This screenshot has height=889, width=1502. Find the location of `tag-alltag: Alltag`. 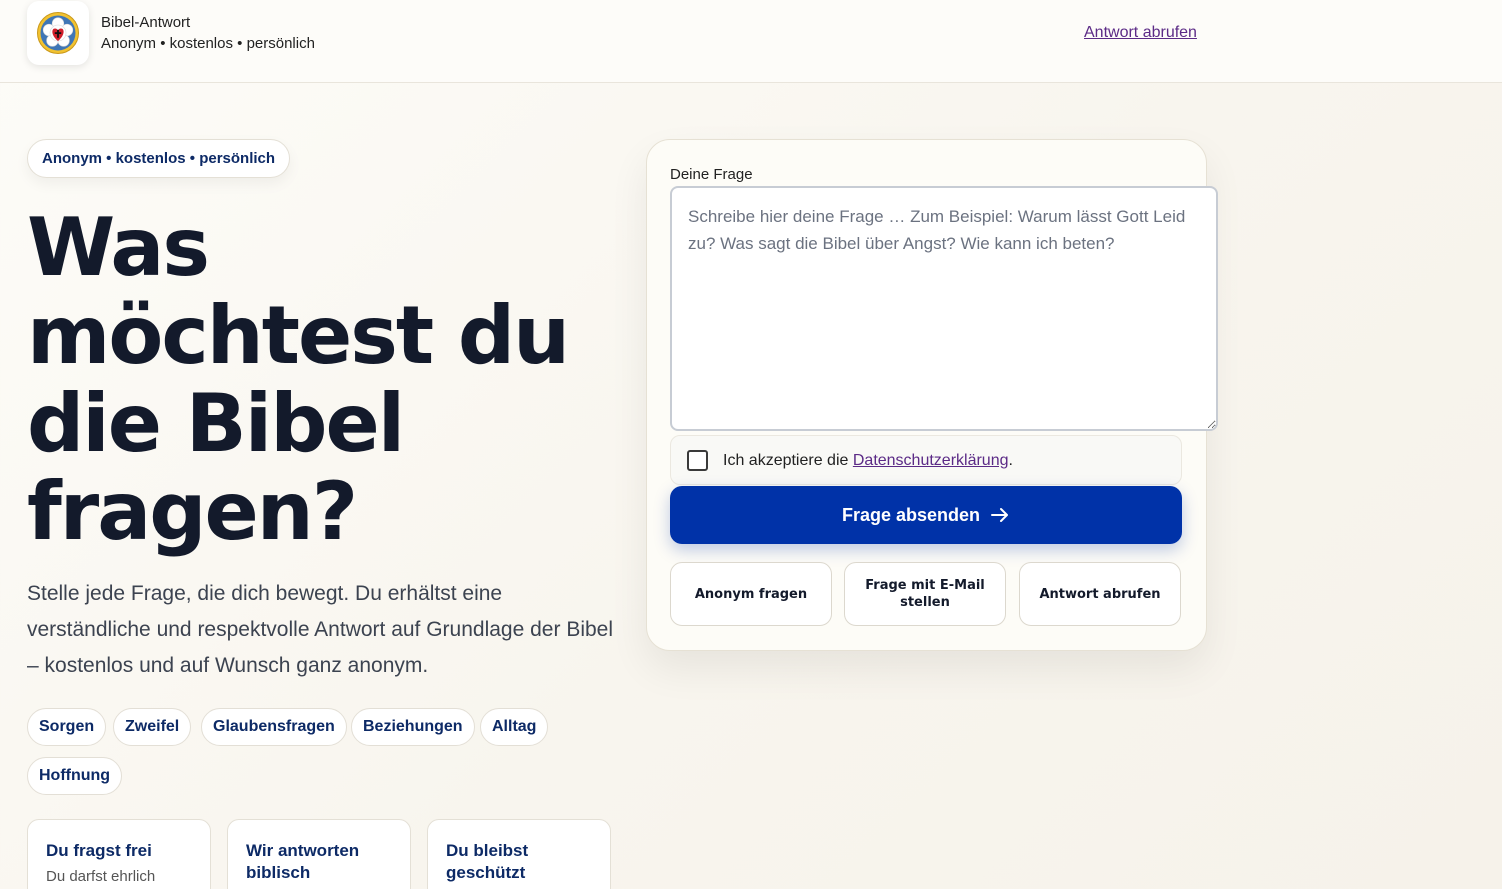

tag-alltag: Alltag is located at coordinates (514, 727).